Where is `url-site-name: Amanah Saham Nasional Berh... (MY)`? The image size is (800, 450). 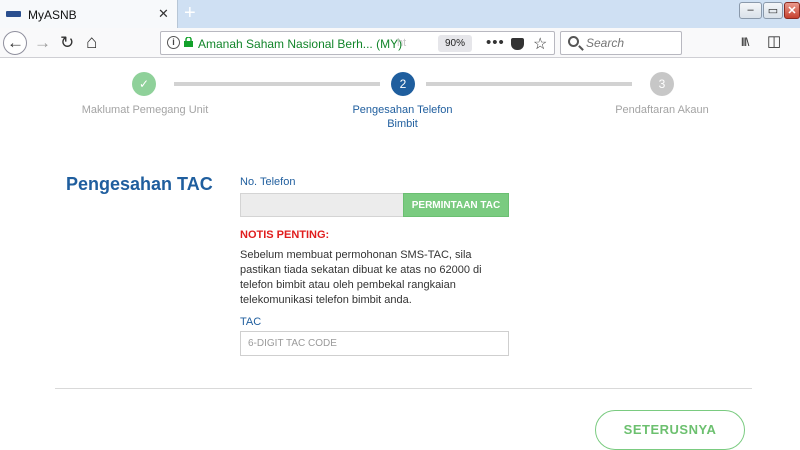
url-site-name: Amanah Saham Nasional Berh... (MY) is located at coordinates (300, 44).